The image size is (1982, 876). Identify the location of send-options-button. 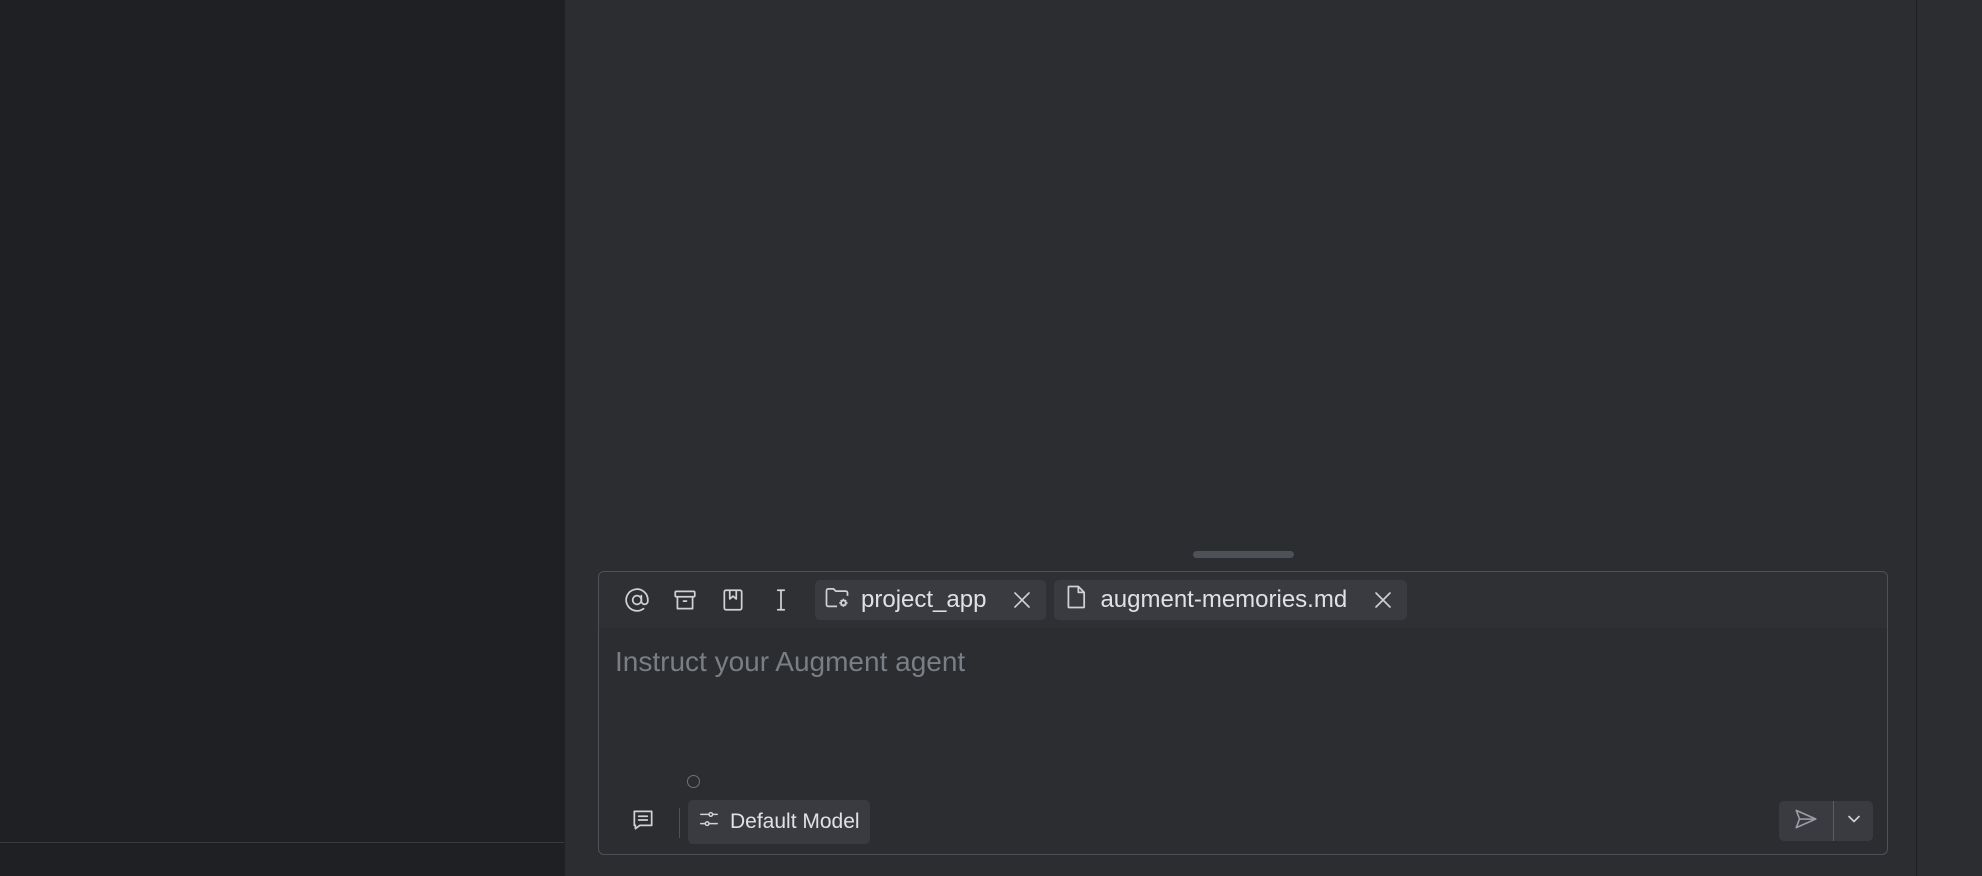
(1853, 821).